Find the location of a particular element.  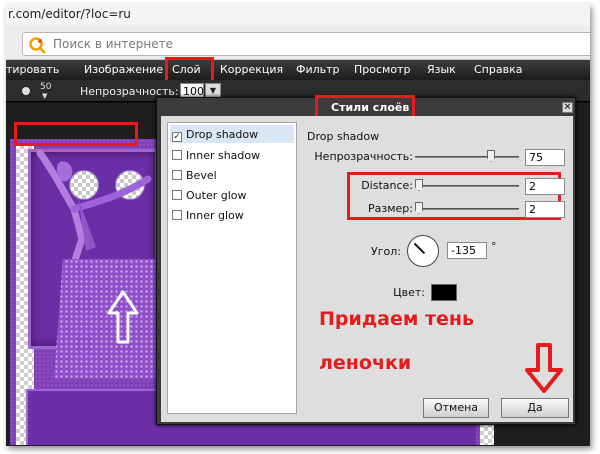

style-item-label: Inner shadow is located at coordinates (223, 155).